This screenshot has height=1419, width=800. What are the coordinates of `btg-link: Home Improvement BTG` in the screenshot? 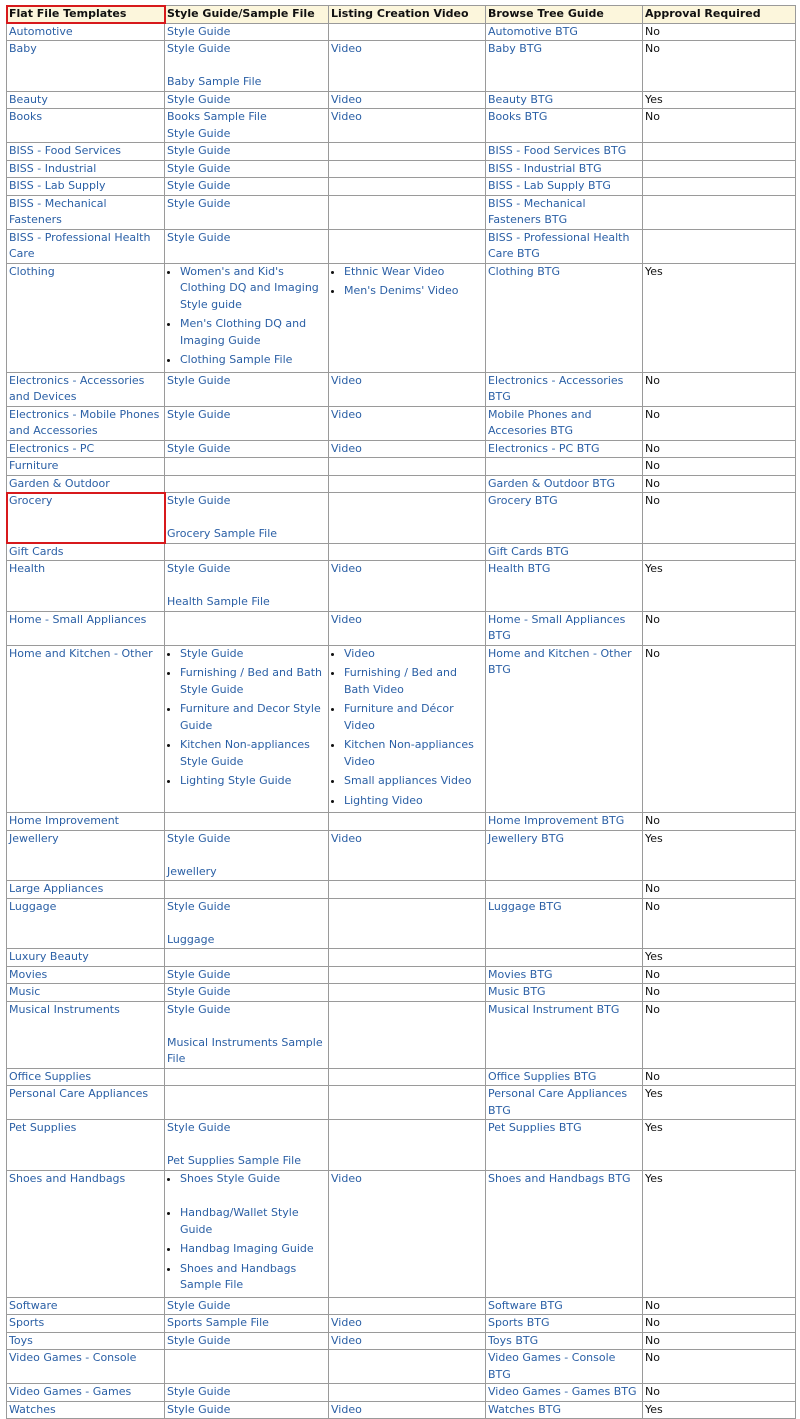 It's located at (556, 820).